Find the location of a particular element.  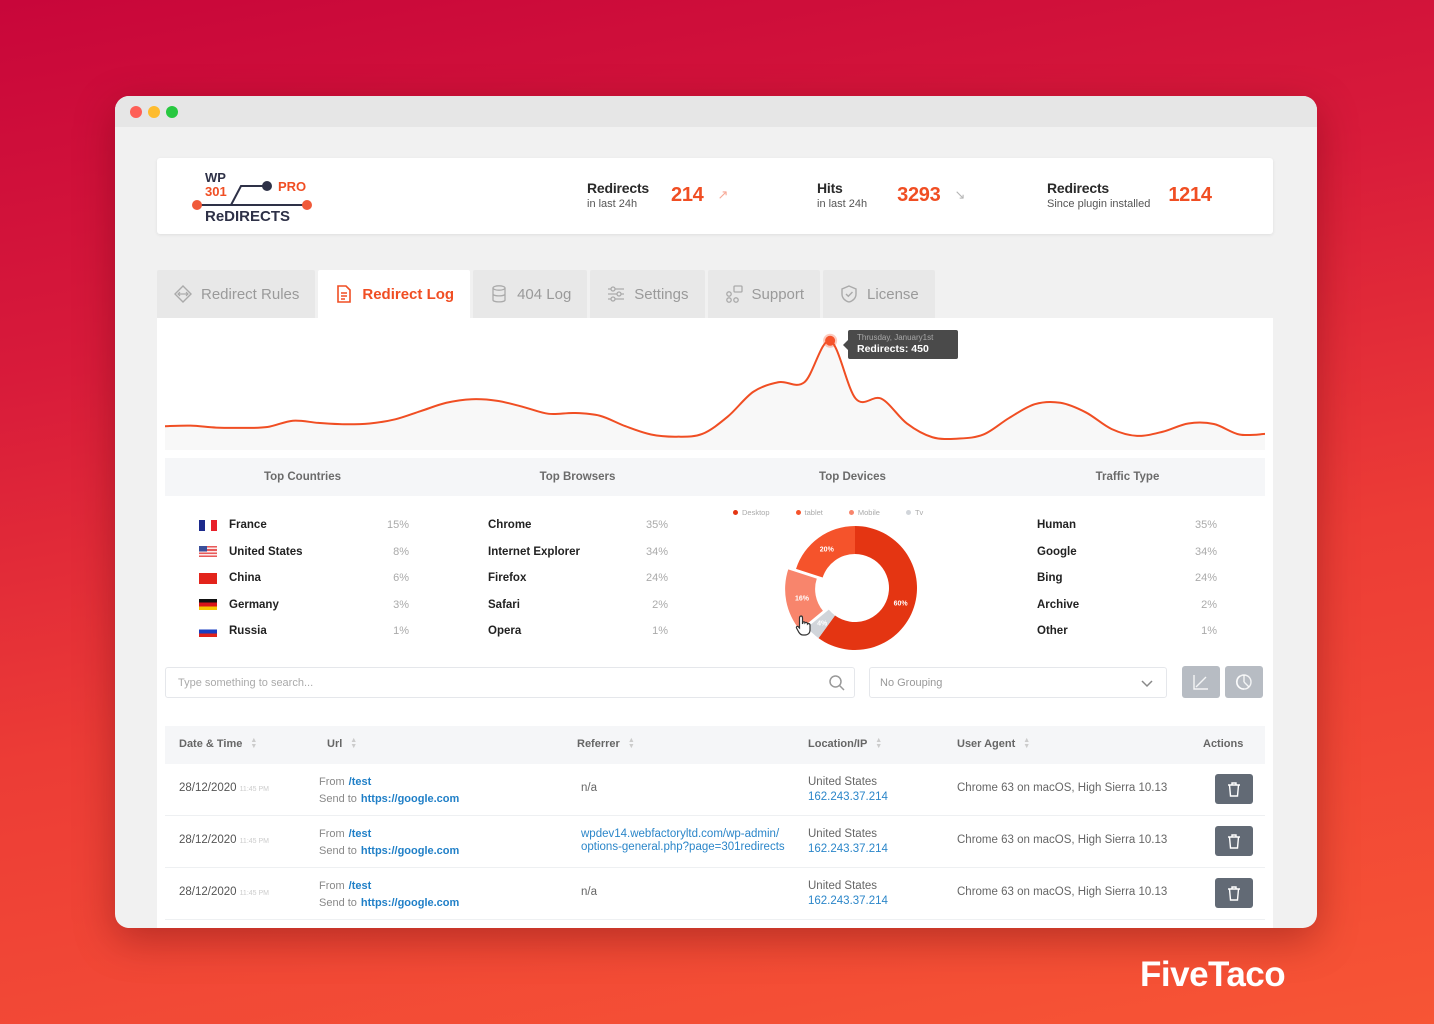

flag-russia-icon is located at coordinates (208, 631).